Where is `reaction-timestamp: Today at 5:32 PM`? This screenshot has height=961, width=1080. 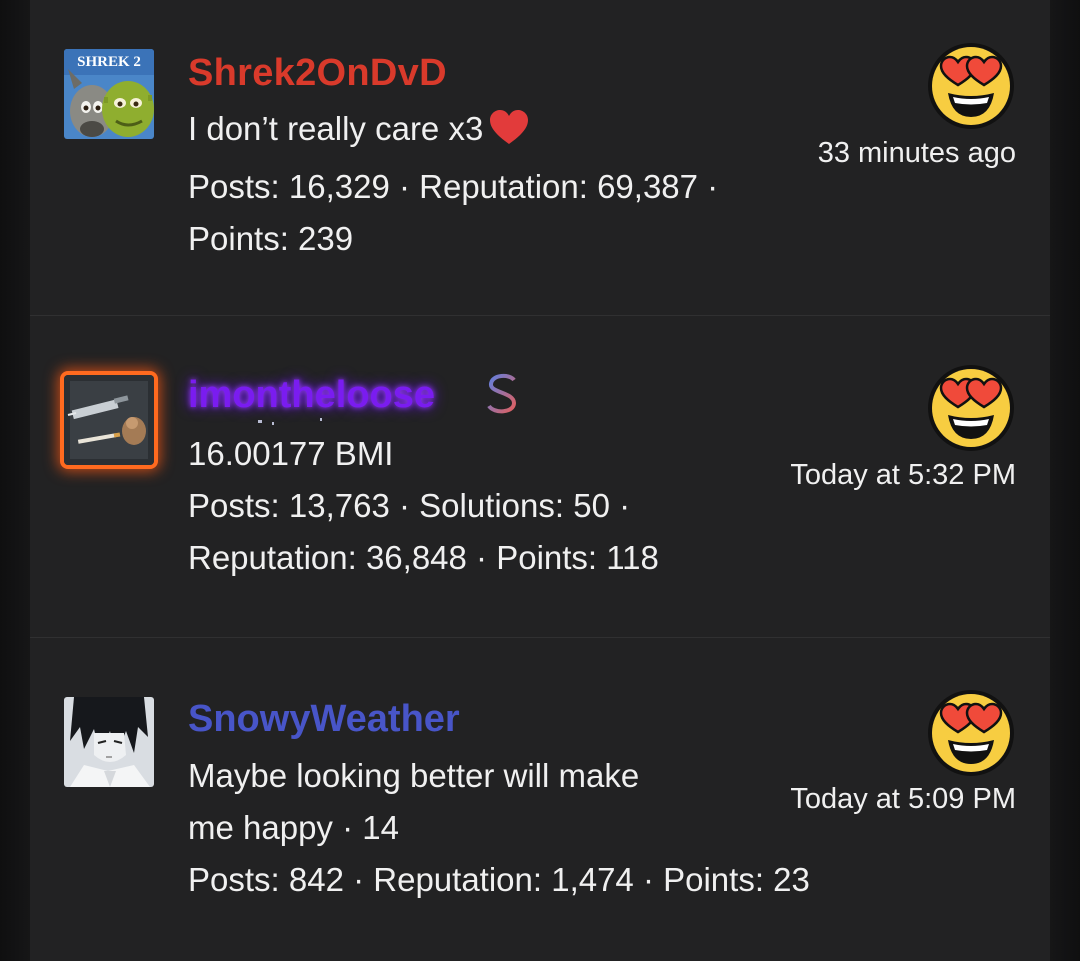
reaction-timestamp: Today at 5:32 PM is located at coordinates (903, 475).